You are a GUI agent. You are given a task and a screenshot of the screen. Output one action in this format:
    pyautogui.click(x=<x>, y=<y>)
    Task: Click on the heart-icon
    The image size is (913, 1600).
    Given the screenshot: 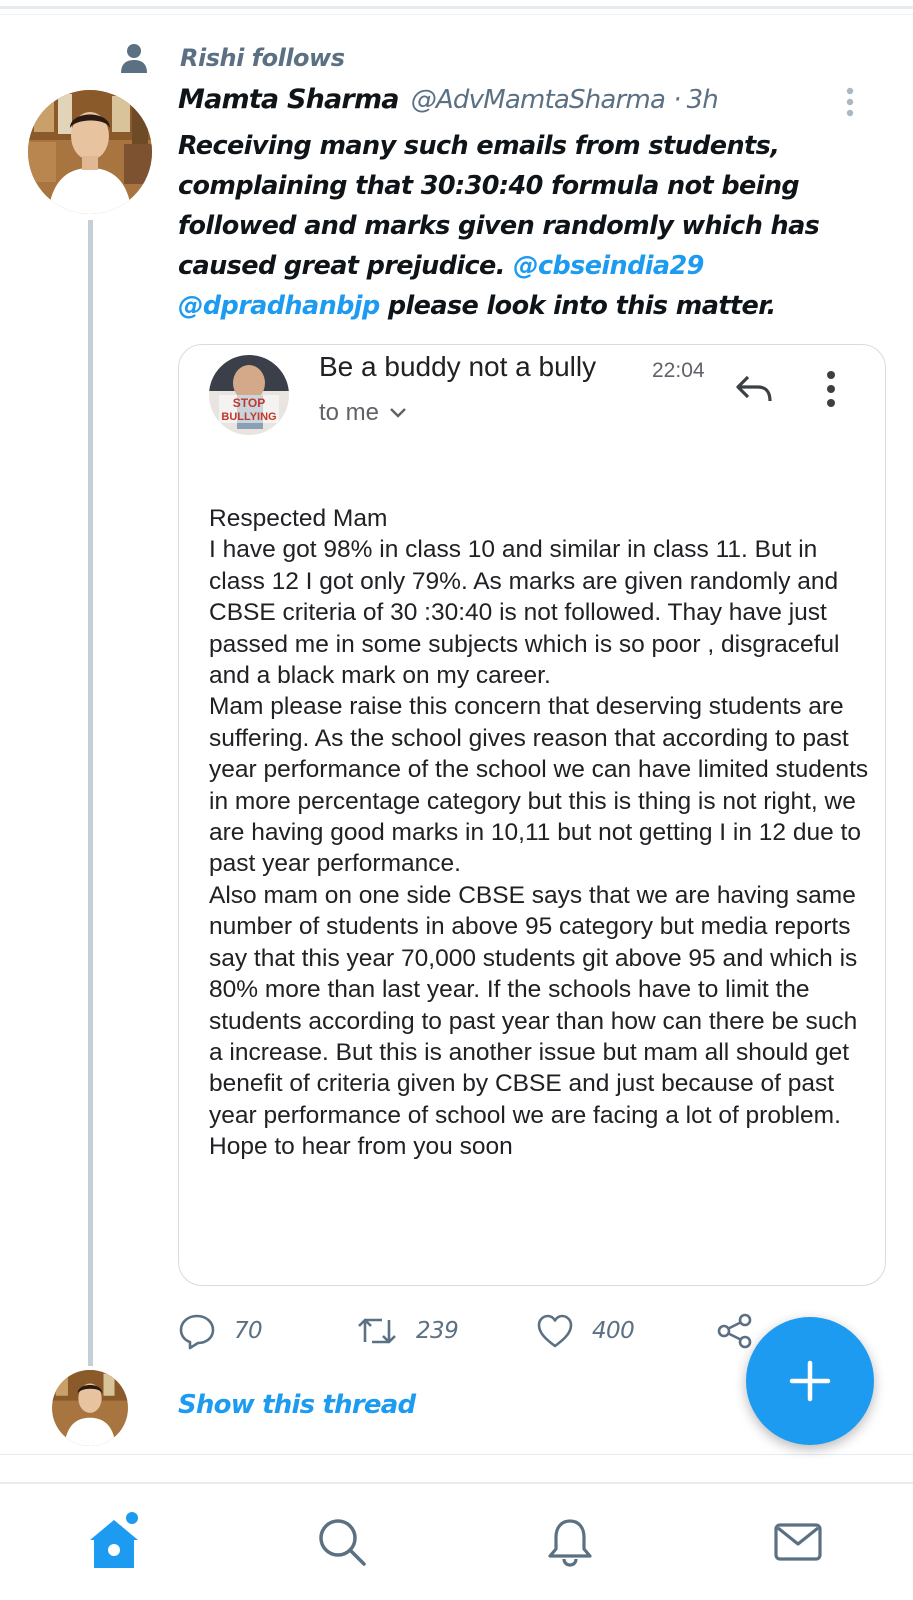 What is the action you would take?
    pyautogui.click(x=555, y=1331)
    